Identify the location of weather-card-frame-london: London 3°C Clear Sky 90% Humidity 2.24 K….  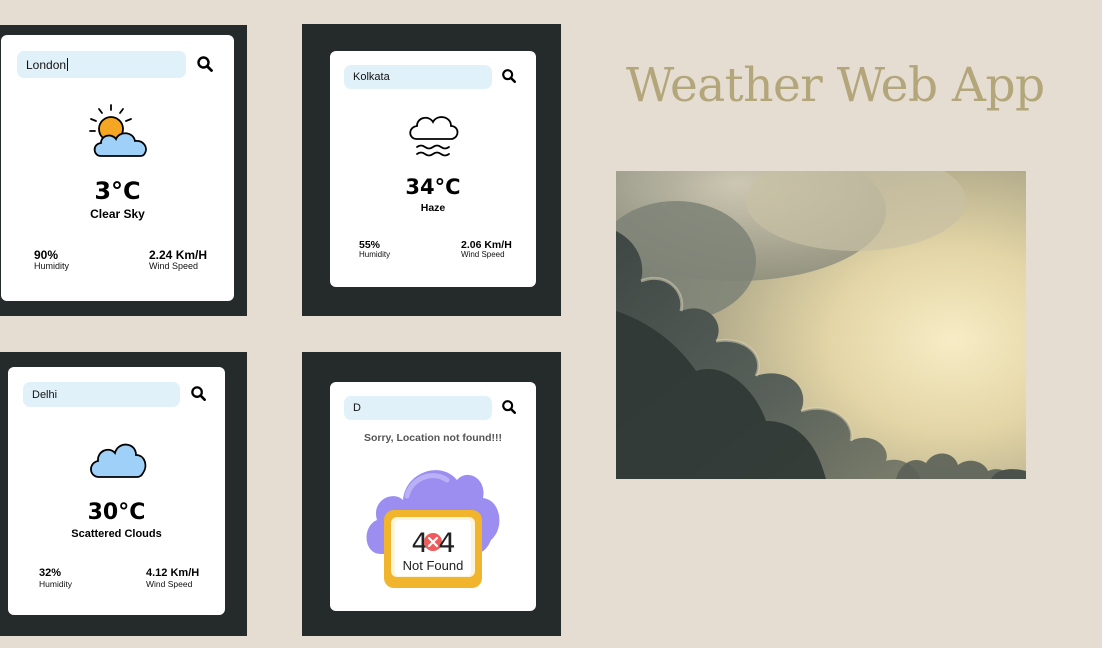
(123, 170).